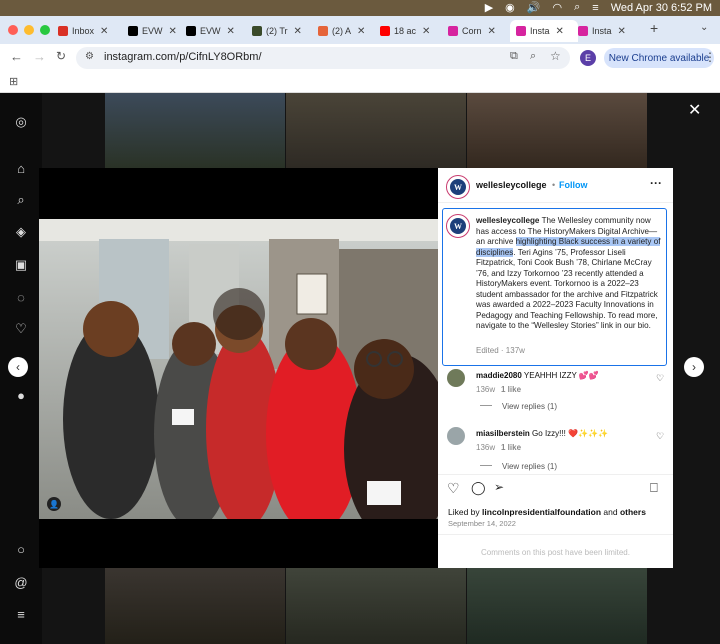  I want to click on tab-3: EVW ✕, so click(216, 31).